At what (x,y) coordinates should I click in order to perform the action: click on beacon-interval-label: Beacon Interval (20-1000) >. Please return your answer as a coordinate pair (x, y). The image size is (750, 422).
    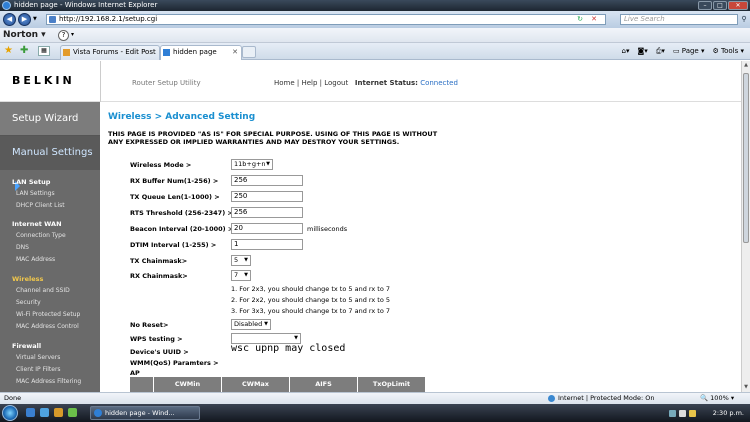
    Looking at the image, I should click on (182, 229).